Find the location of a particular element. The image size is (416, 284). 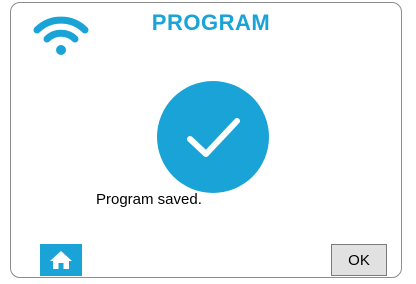

status-message: Program saved. is located at coordinates (149, 199).